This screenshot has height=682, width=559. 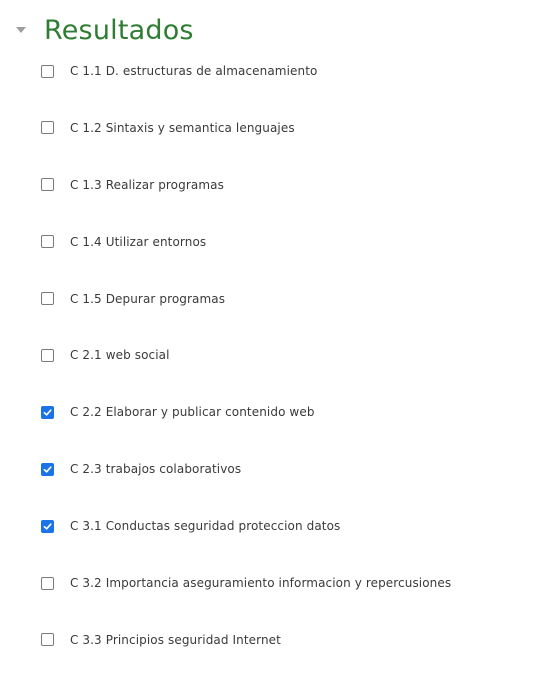 What do you see at coordinates (147, 184) in the screenshot?
I see `checkbox-label: C 1.3 Realizar programas` at bounding box center [147, 184].